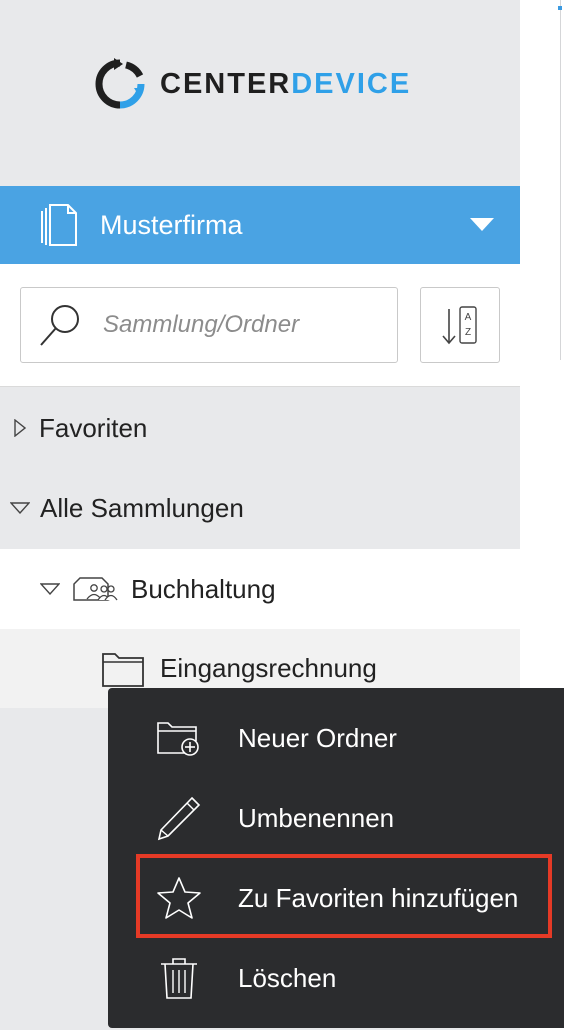 This screenshot has height=1030, width=564. What do you see at coordinates (171, 224) in the screenshot?
I see `organization-name: Musterfirma` at bounding box center [171, 224].